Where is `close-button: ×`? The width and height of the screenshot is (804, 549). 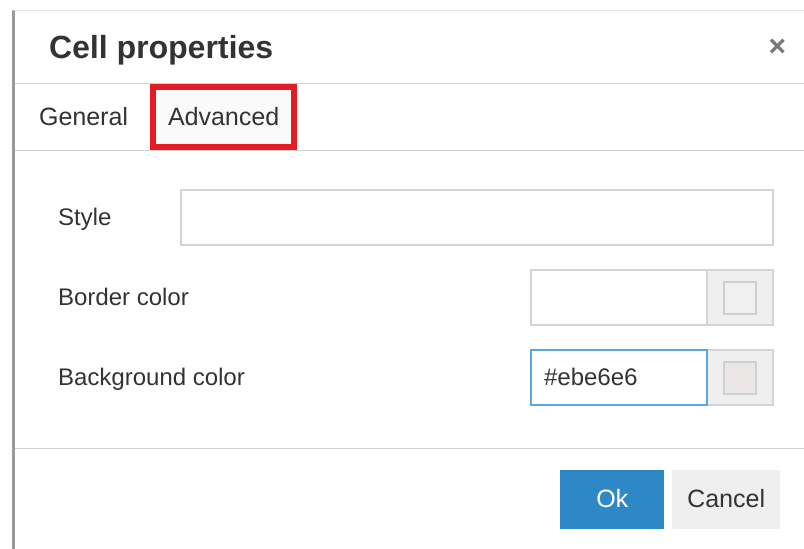
close-button: × is located at coordinates (777, 47).